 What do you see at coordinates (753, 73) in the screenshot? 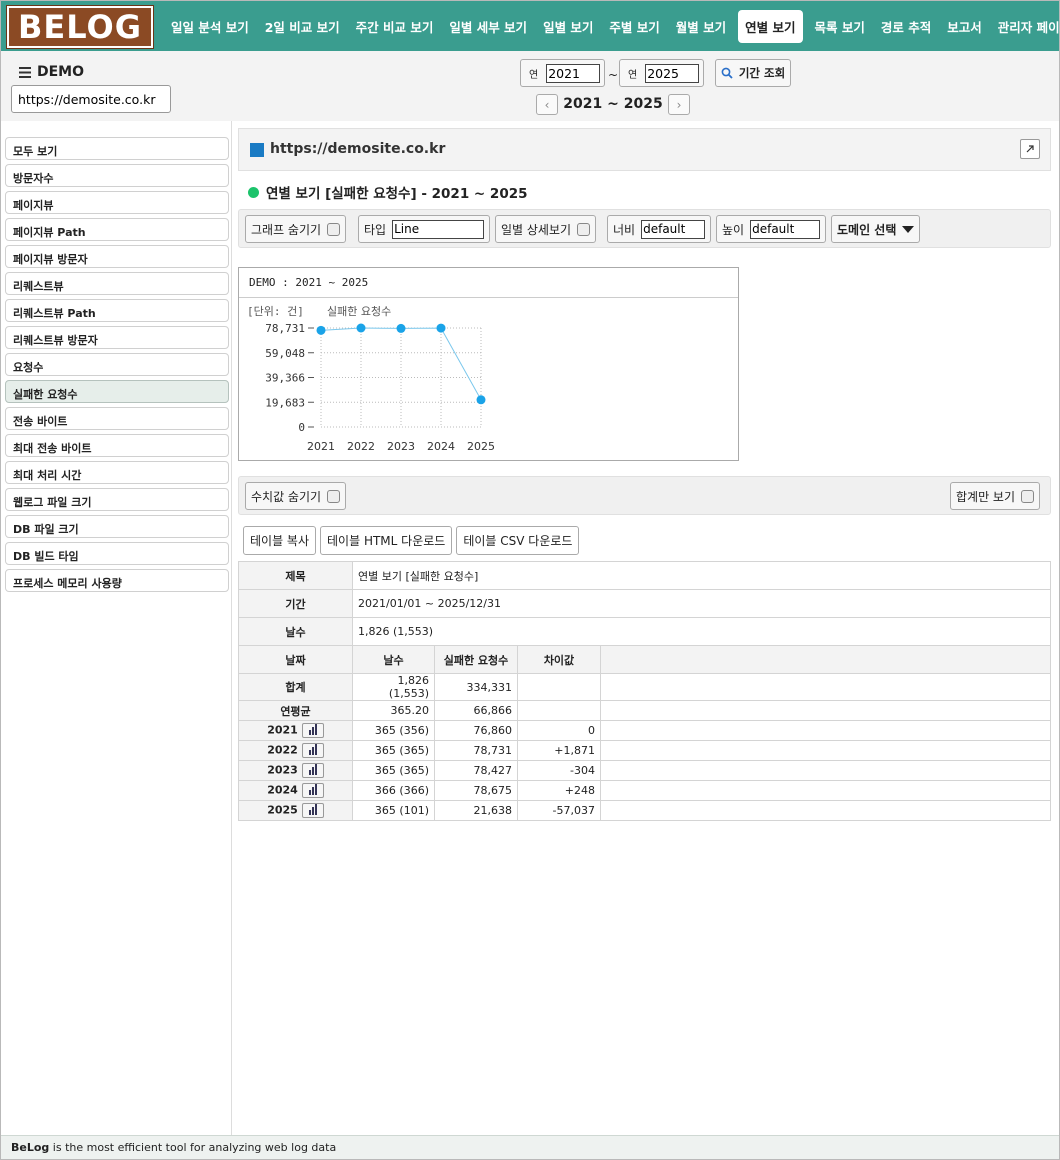
I see `period-query-button: 기간 조회` at bounding box center [753, 73].